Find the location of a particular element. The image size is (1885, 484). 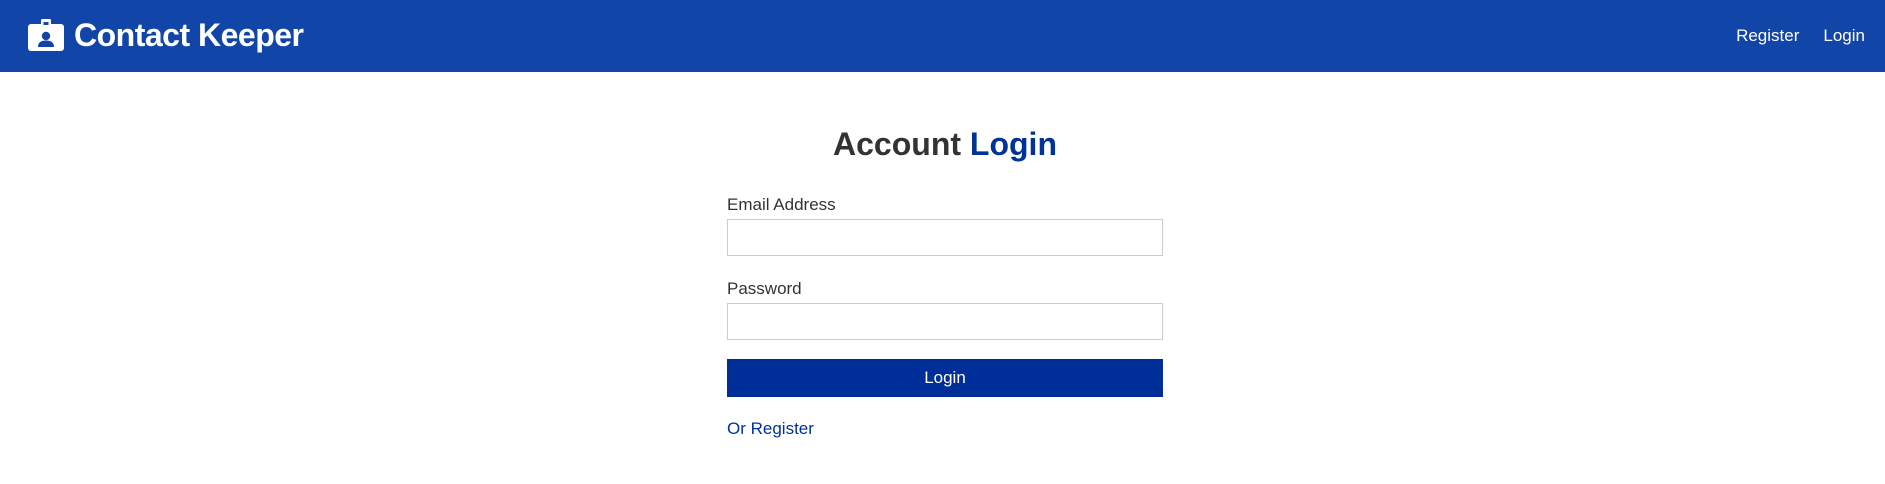

id-badge-icon is located at coordinates (46, 35).